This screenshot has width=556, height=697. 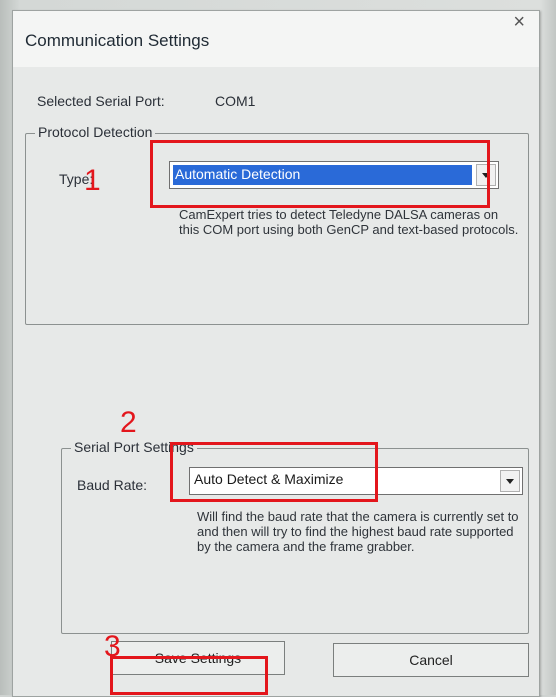 I want to click on close-icon: ×, so click(x=519, y=22).